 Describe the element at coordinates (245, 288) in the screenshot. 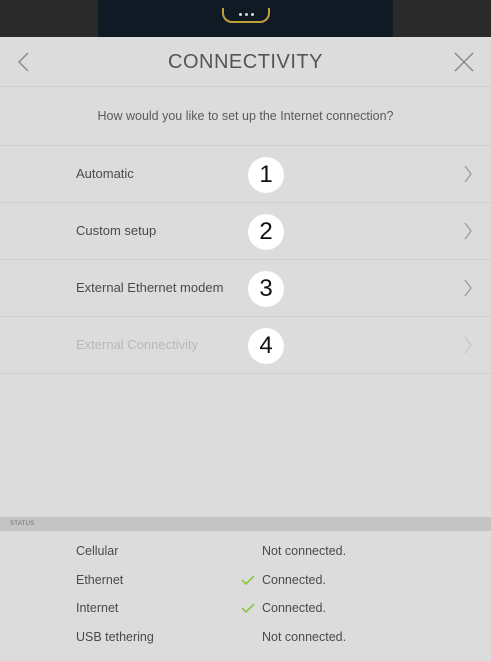

I see `option-external-ethernet-modem: External Ethernet modem 3` at that location.